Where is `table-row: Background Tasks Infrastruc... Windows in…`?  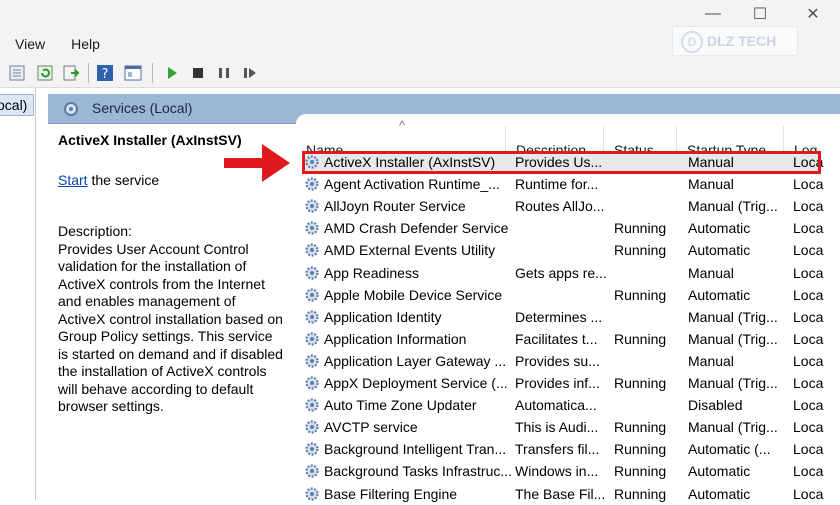
table-row: Background Tasks Infrastruc... Windows in… is located at coordinates (568, 471).